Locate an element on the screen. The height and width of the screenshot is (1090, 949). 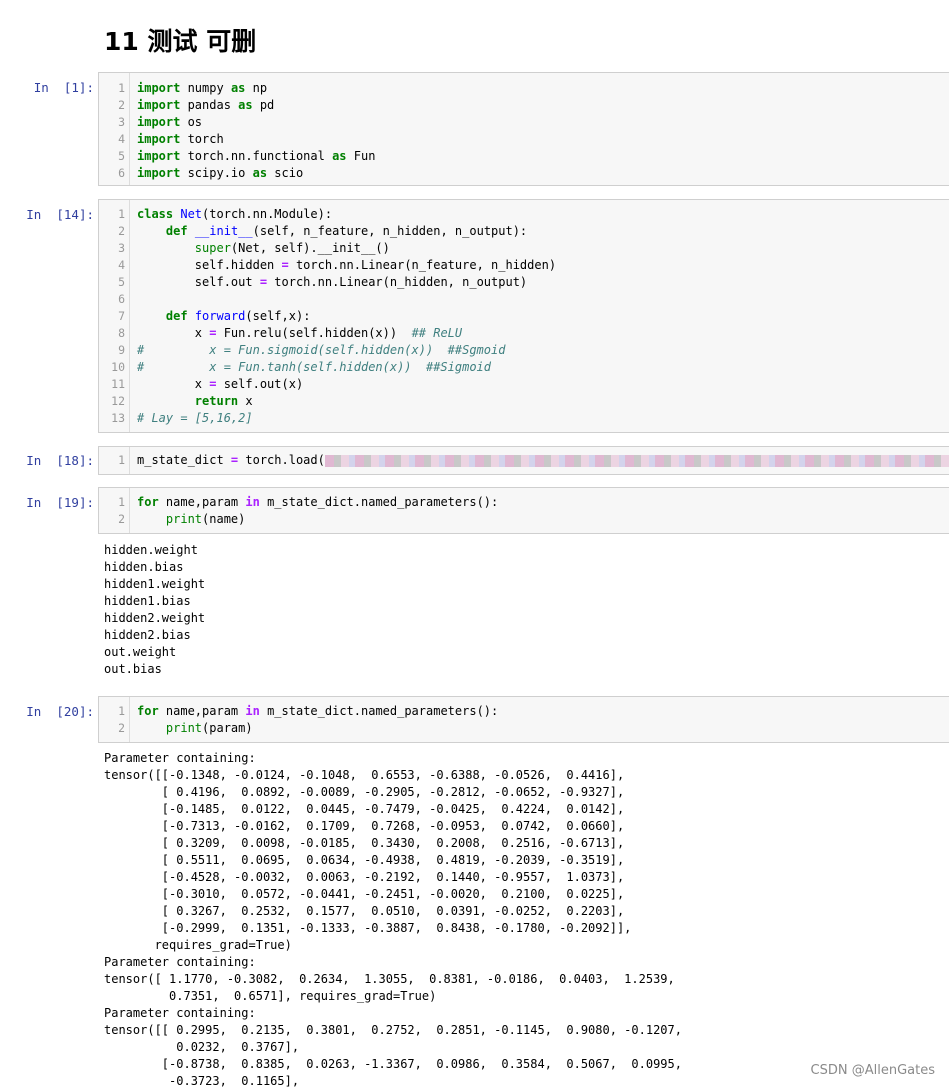
code-text: super(Net, self).__init__() is located at coordinates (292, 248).